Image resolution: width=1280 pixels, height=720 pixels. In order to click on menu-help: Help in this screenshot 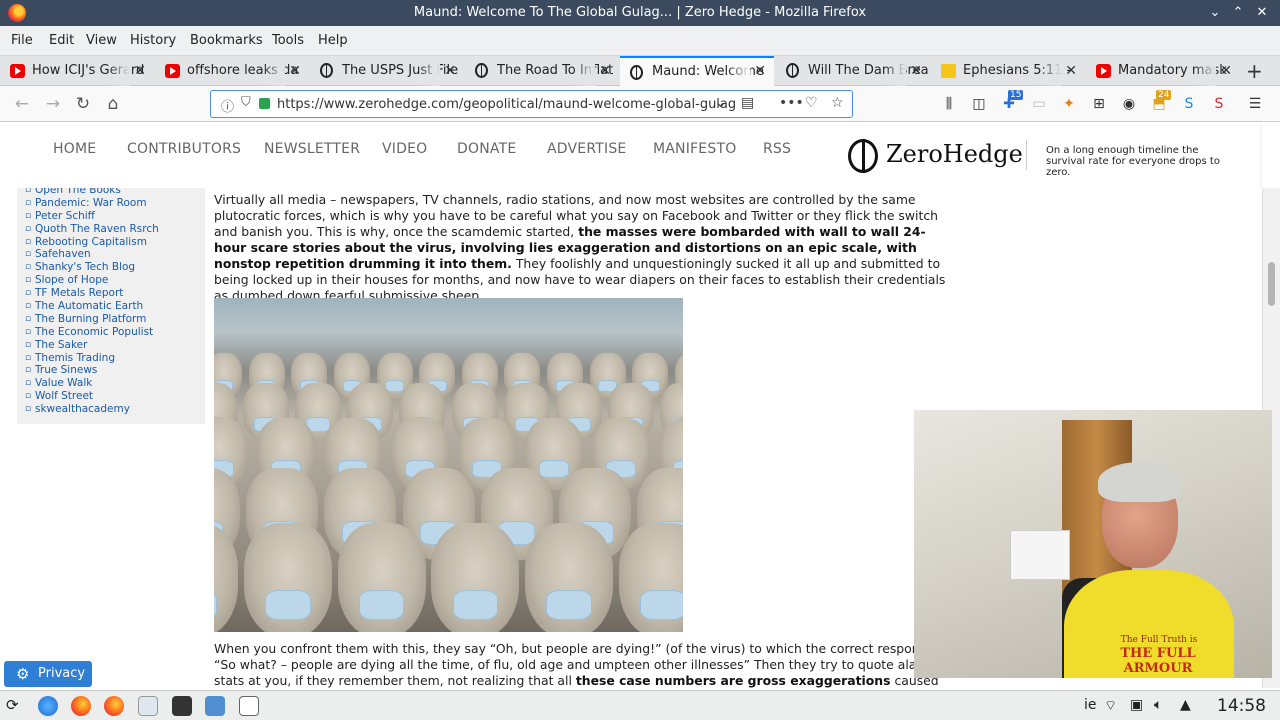, I will do `click(333, 40)`.